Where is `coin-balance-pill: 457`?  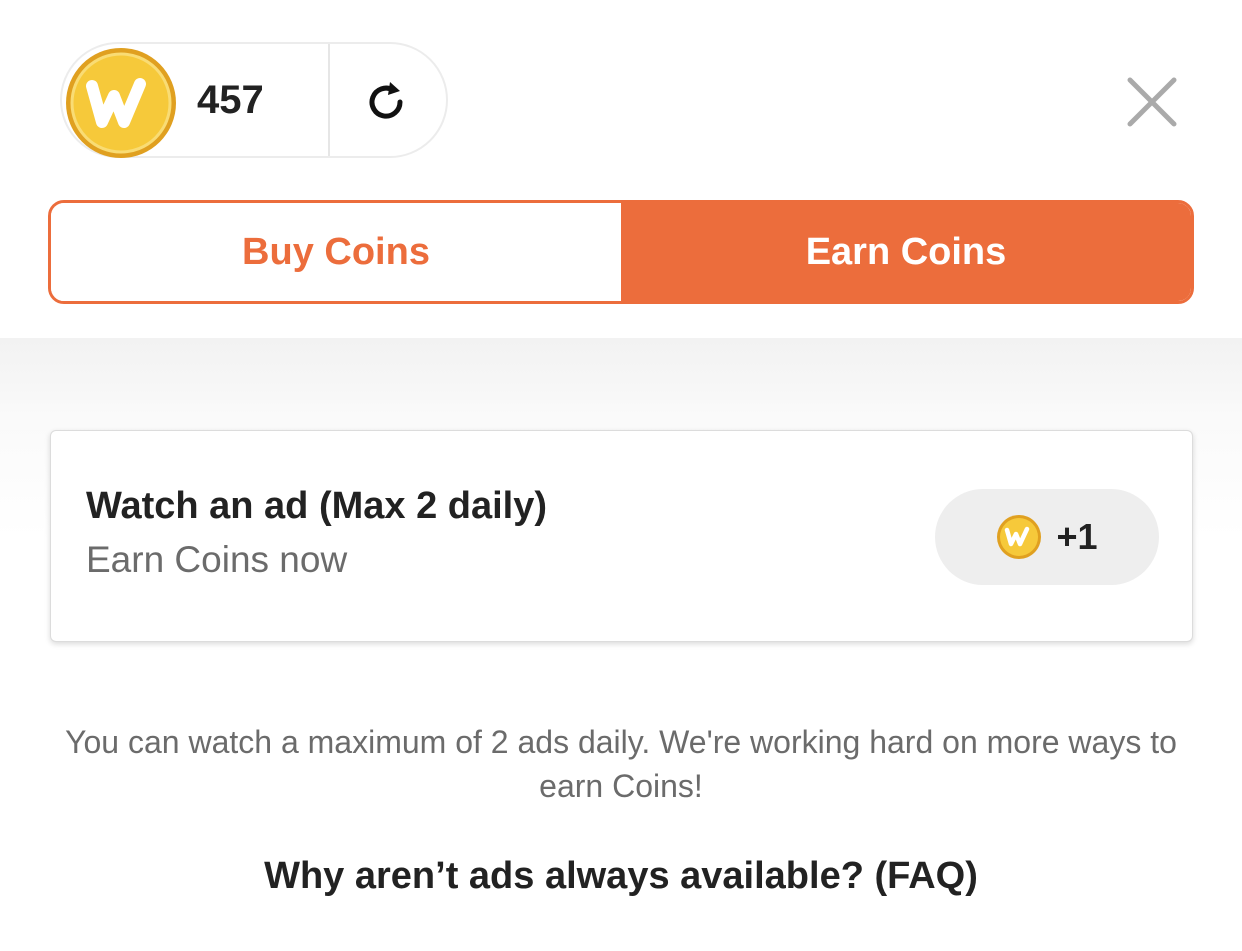 coin-balance-pill: 457 is located at coordinates (254, 100).